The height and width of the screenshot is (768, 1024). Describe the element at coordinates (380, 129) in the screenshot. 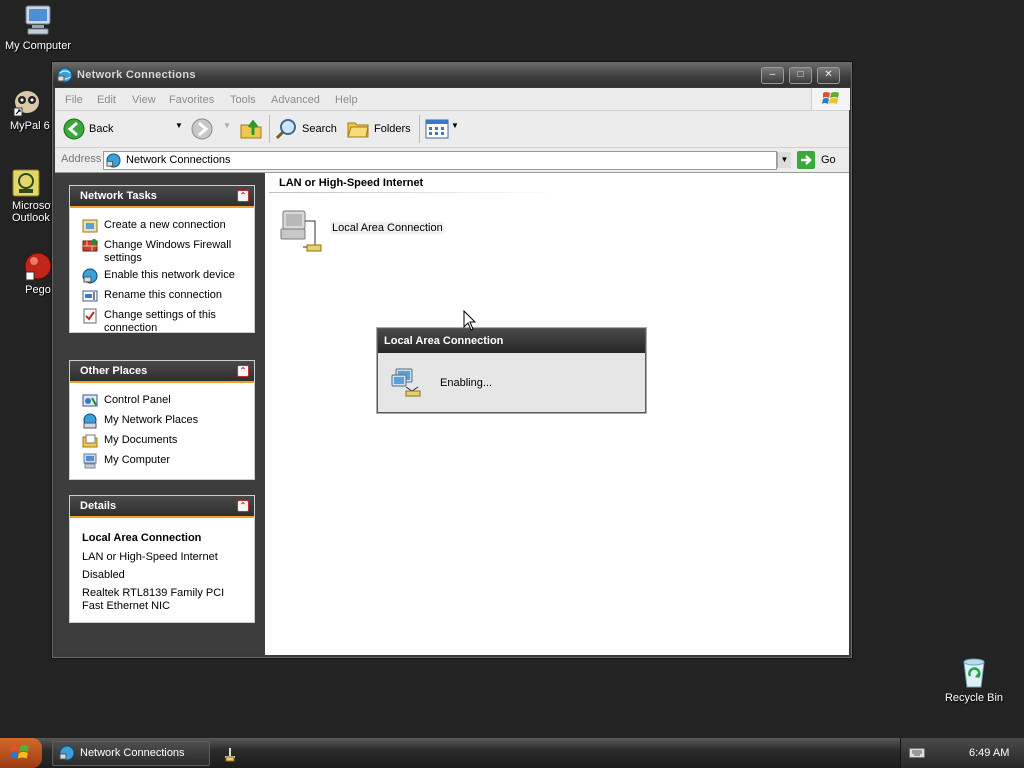

I see `folders-button: Folders` at that location.